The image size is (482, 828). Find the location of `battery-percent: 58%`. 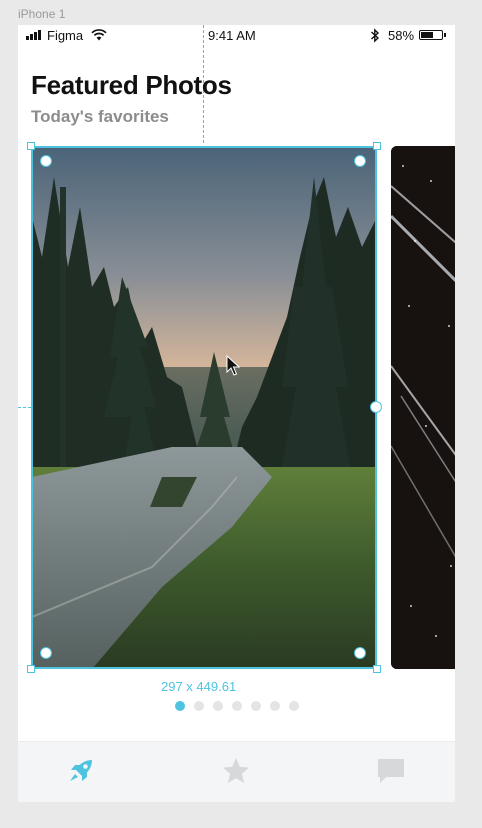

battery-percent: 58% is located at coordinates (401, 35).